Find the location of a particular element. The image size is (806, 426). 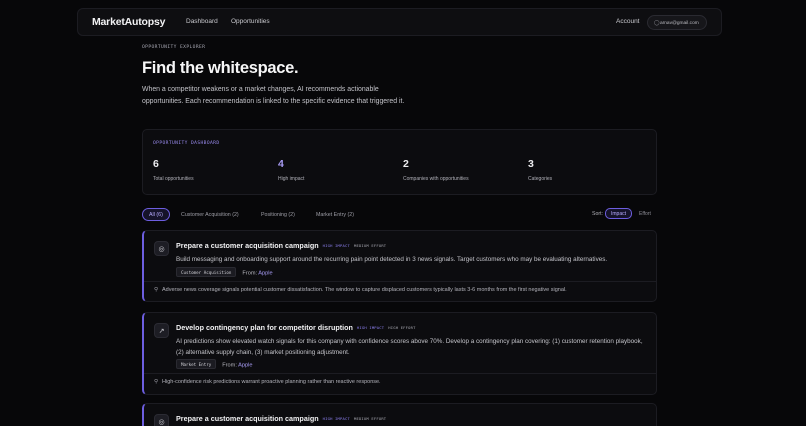

brand-logo: MarketAutopsy is located at coordinates (128, 22).